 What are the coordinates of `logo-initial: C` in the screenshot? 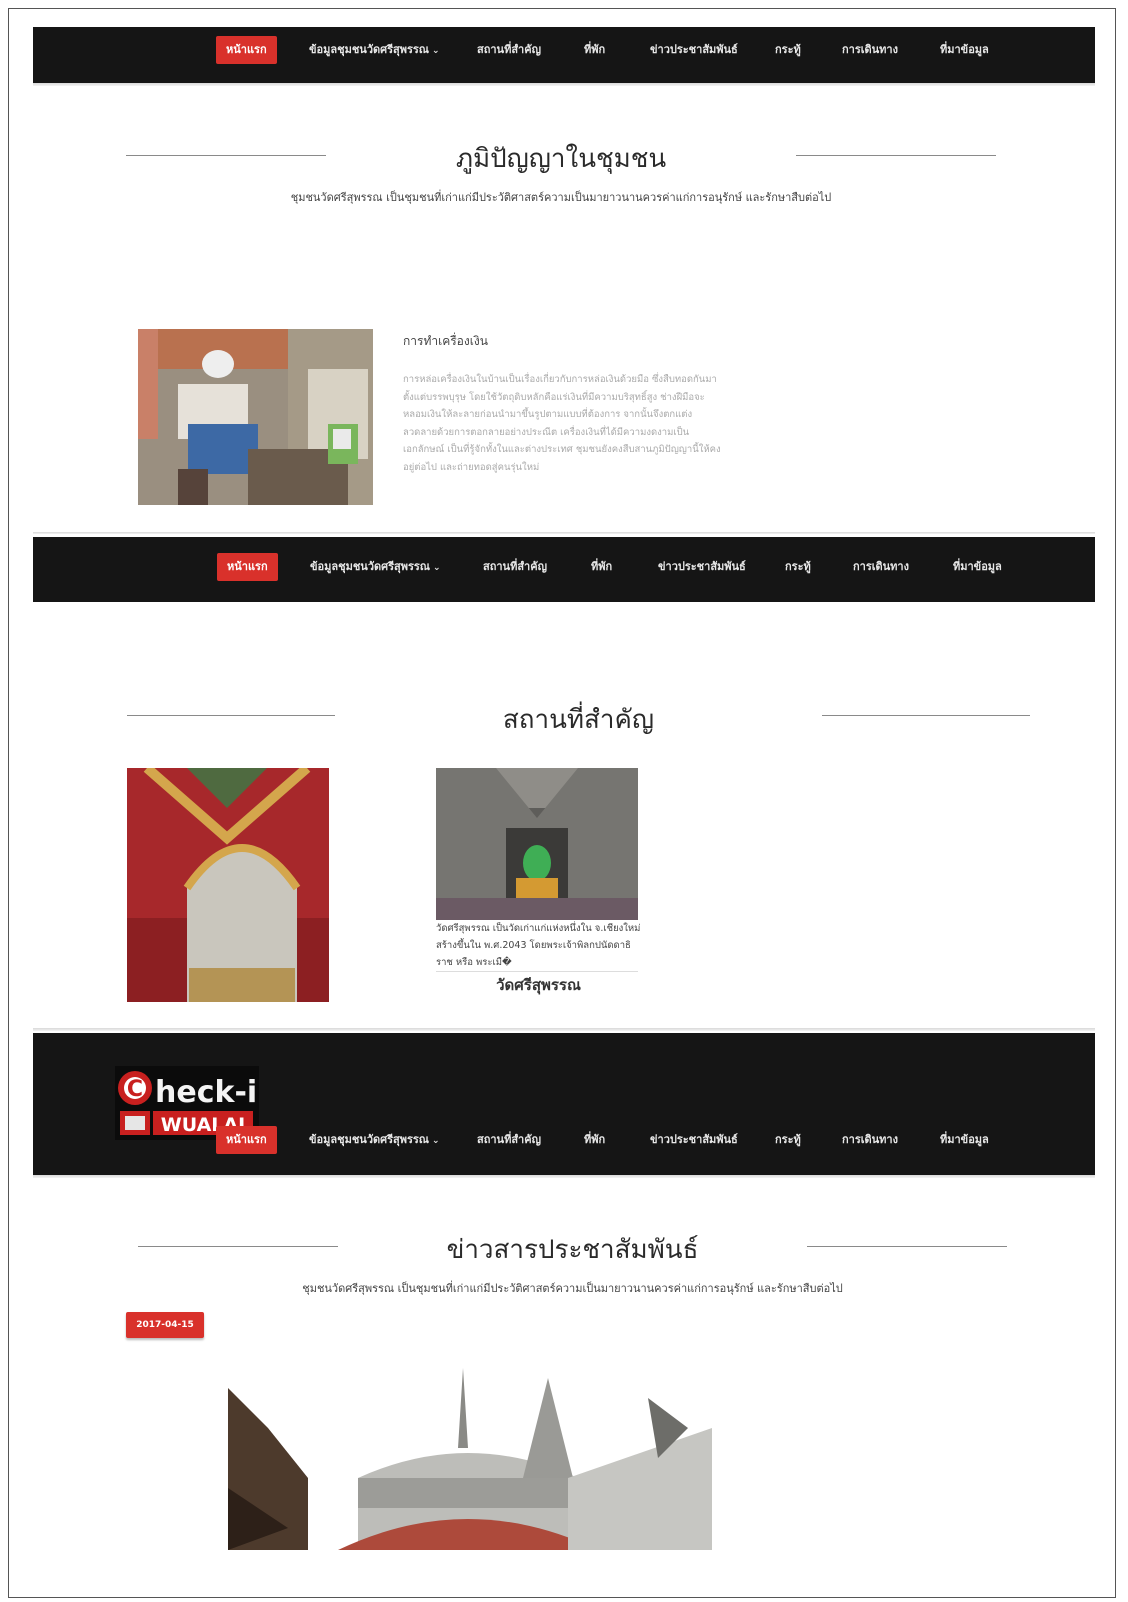 It's located at (135, 1089).